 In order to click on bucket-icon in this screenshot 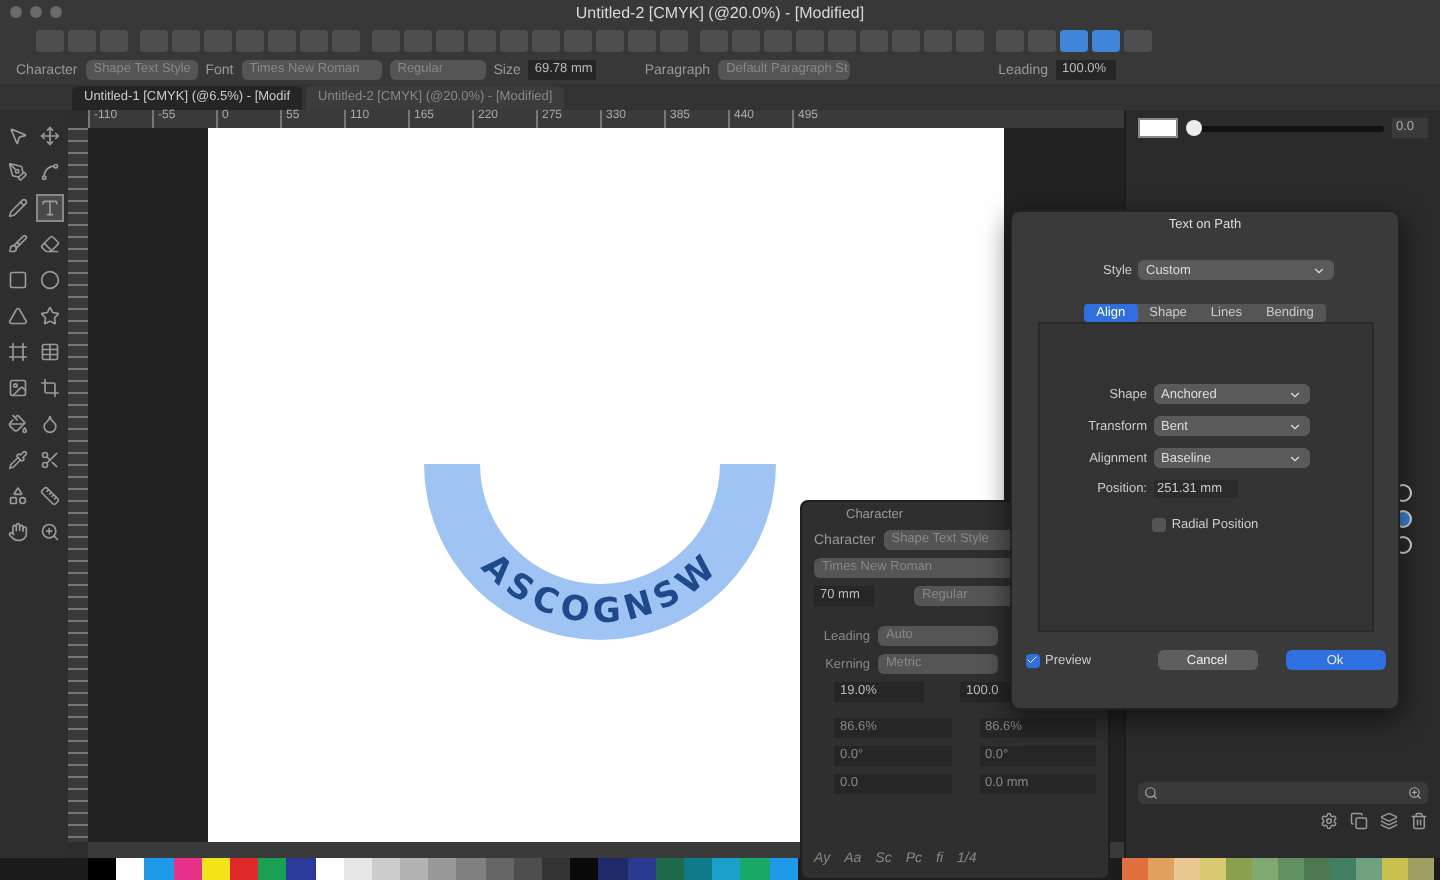, I will do `click(18, 424)`.